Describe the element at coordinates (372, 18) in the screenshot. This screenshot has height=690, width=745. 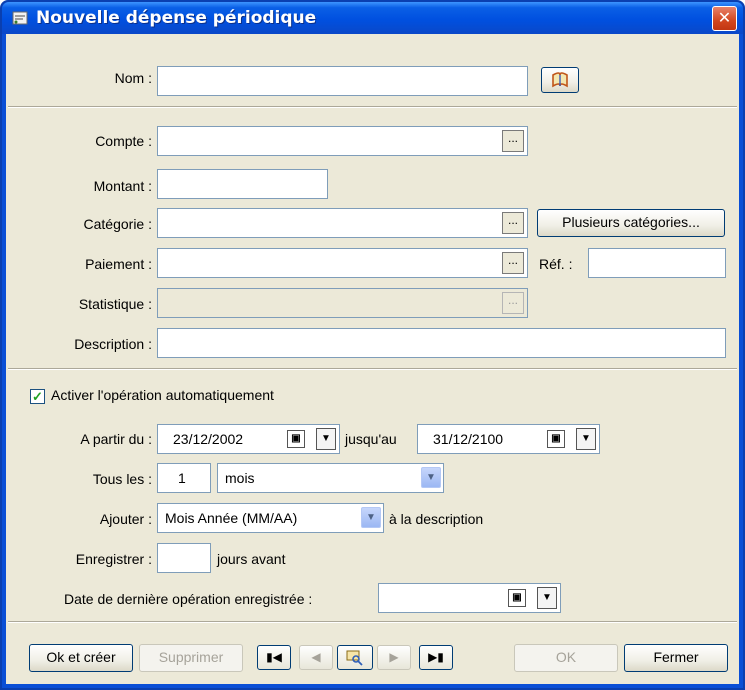
I see `title-bar: Nouvelle dépense périodique ✕` at that location.